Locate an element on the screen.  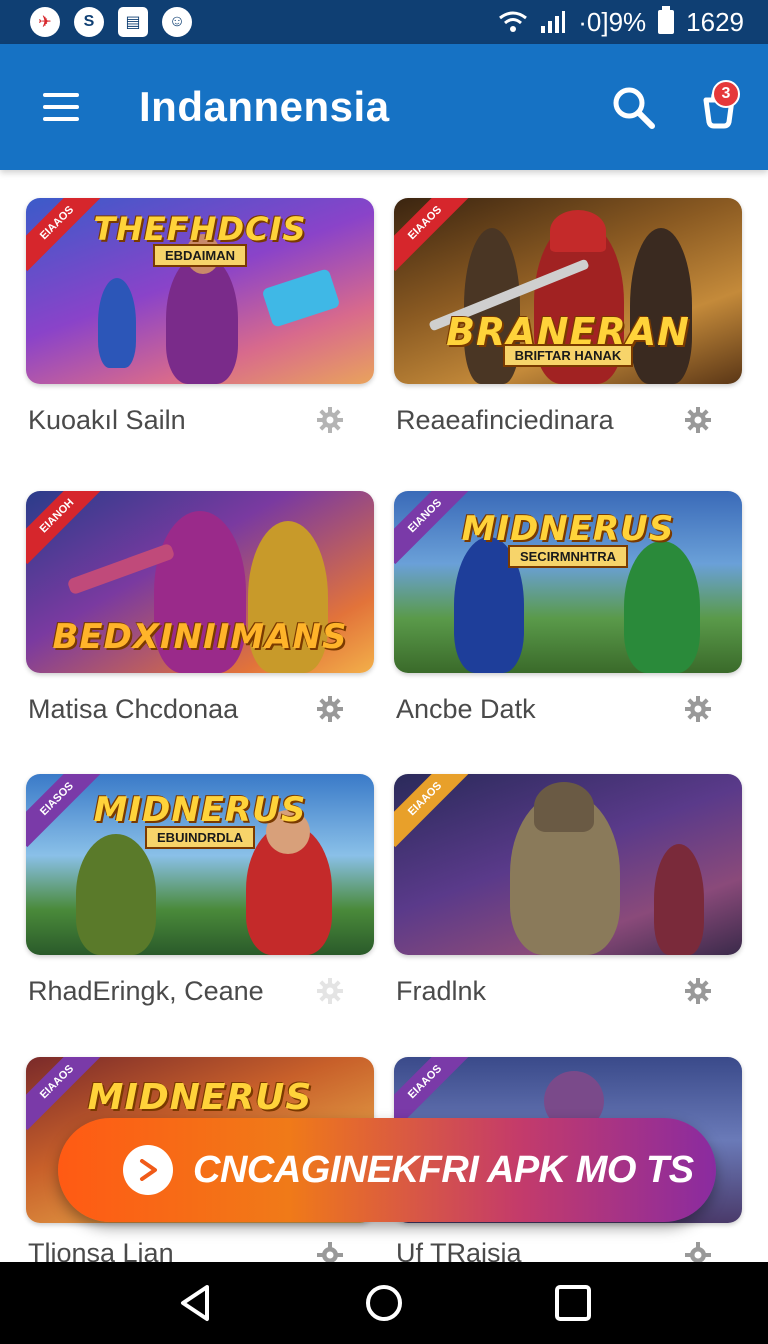
recents-button is located at coordinates (573, 1303).